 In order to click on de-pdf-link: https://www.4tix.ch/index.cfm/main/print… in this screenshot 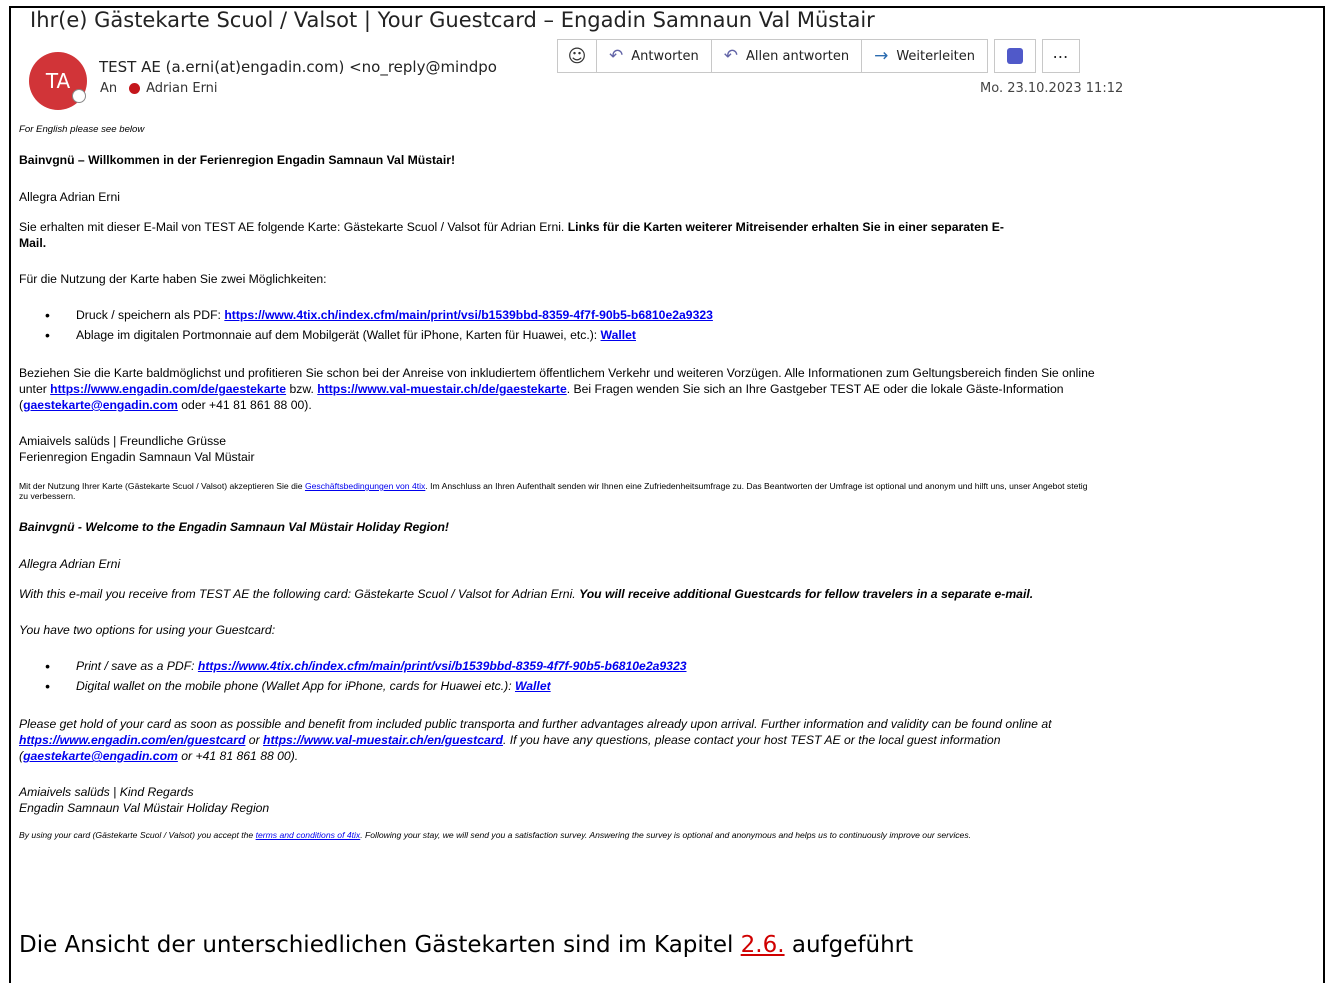, I will do `click(468, 315)`.